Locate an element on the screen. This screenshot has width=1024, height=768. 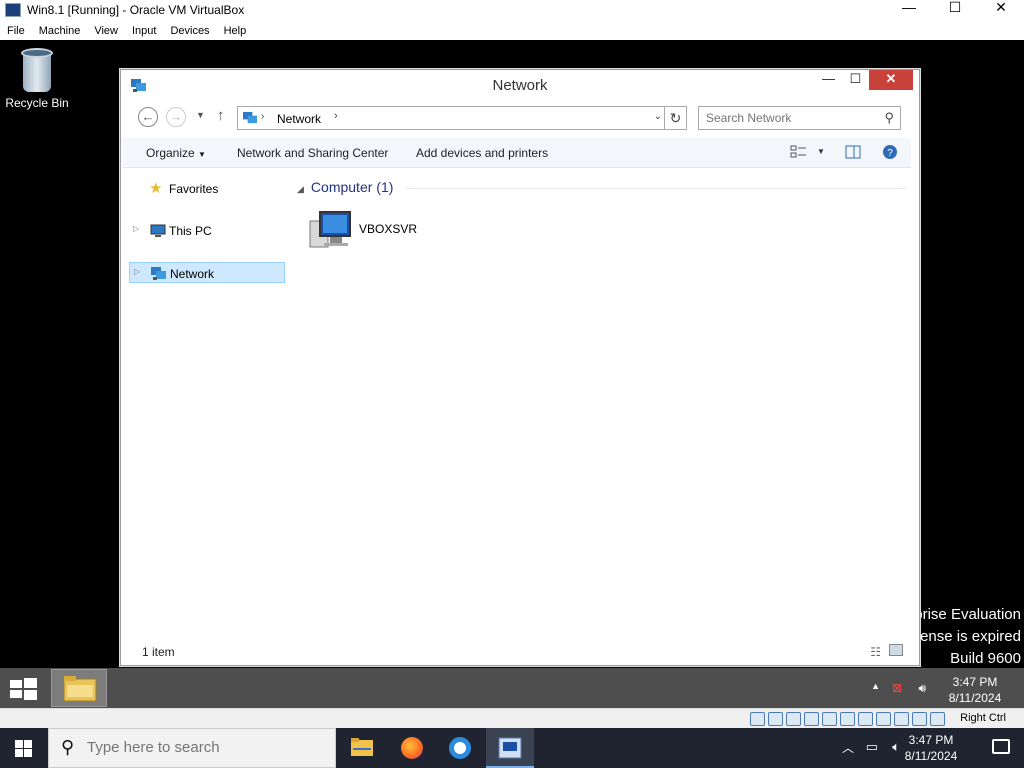
menu-input: Input is located at coordinates (144, 31).